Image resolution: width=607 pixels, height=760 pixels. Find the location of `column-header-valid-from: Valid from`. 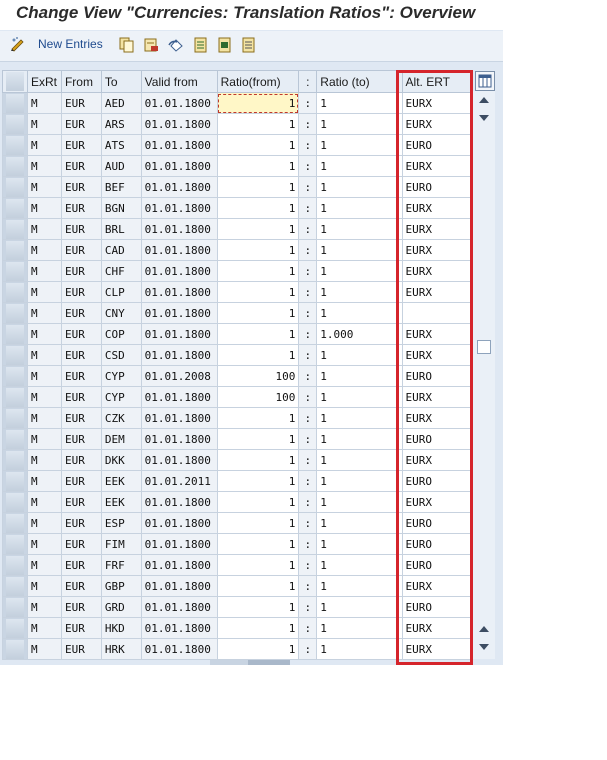

column-header-valid-from: Valid from is located at coordinates (179, 81).